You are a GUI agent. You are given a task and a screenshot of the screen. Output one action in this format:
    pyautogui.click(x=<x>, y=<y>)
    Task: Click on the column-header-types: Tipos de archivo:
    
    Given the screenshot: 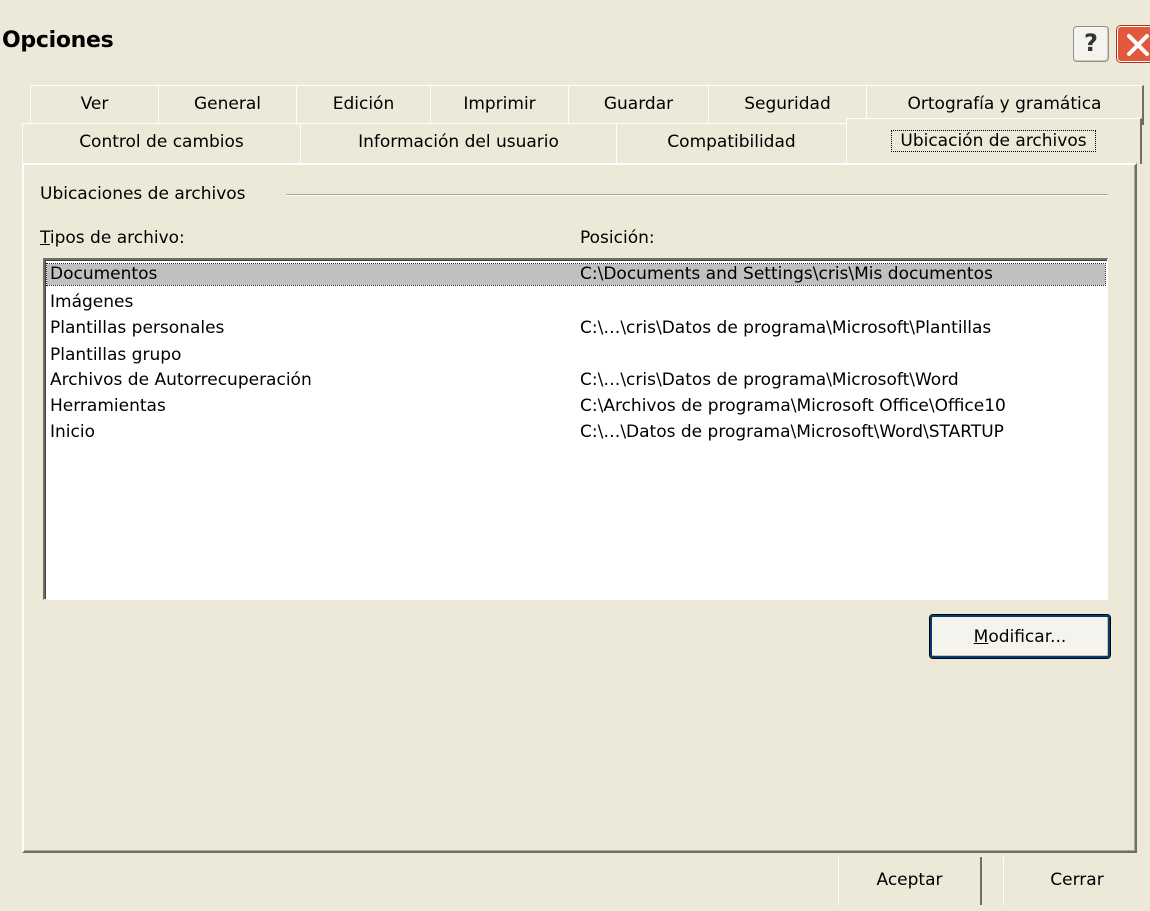 What is the action you would take?
    pyautogui.click(x=112, y=238)
    